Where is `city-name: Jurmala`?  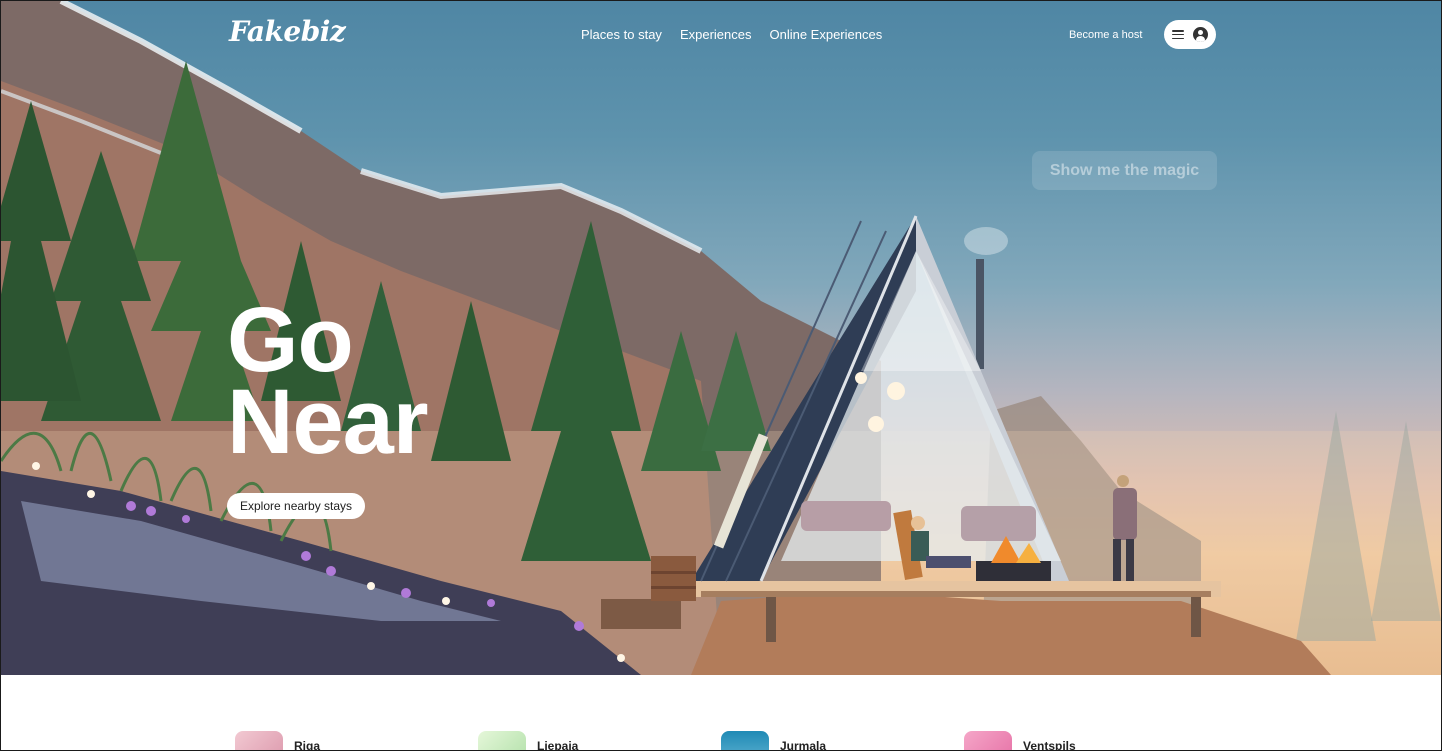
city-name: Jurmala is located at coordinates (803, 745).